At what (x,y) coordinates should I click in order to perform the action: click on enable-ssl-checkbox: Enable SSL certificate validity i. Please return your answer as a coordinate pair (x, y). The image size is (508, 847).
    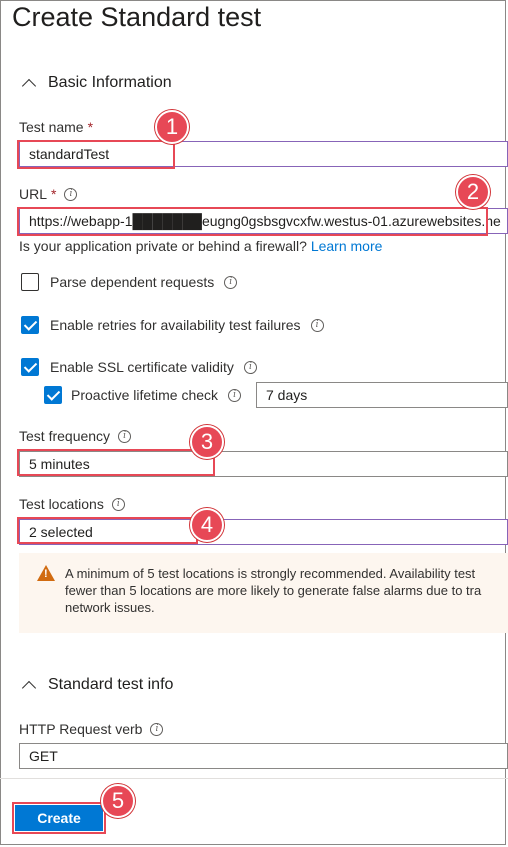
    Looking at the image, I should click on (139, 367).